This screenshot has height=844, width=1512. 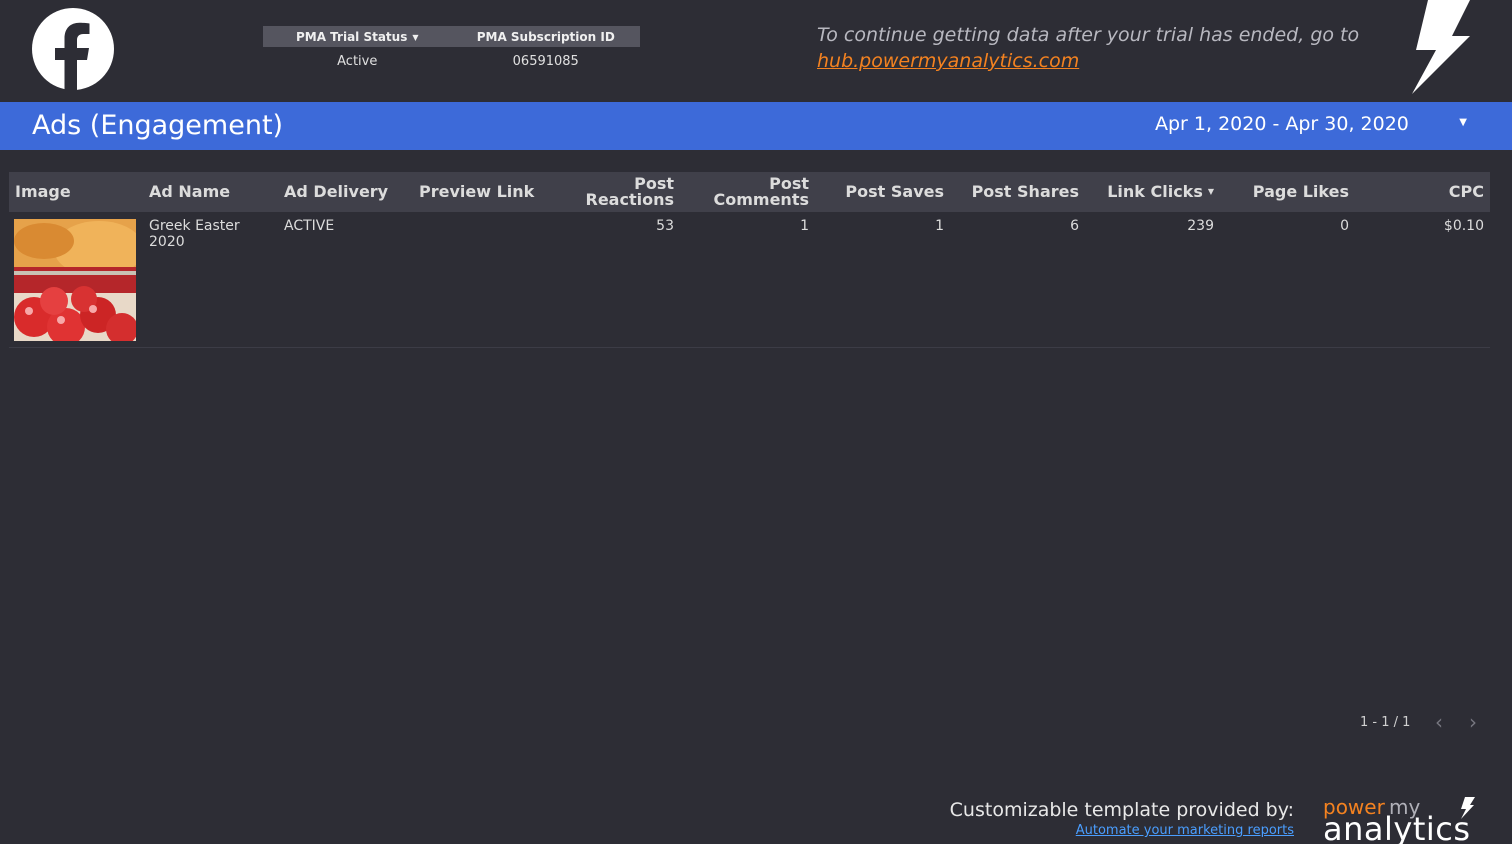 What do you see at coordinates (1385, 722) in the screenshot?
I see `pagination-range: 1 - 1 / 1` at bounding box center [1385, 722].